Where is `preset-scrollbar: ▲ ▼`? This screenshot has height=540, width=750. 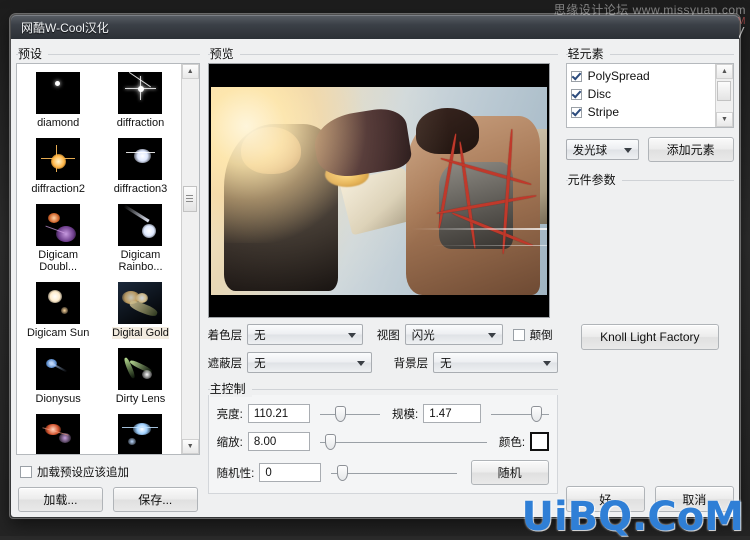 preset-scrollbar: ▲ ▼ is located at coordinates (189, 259).